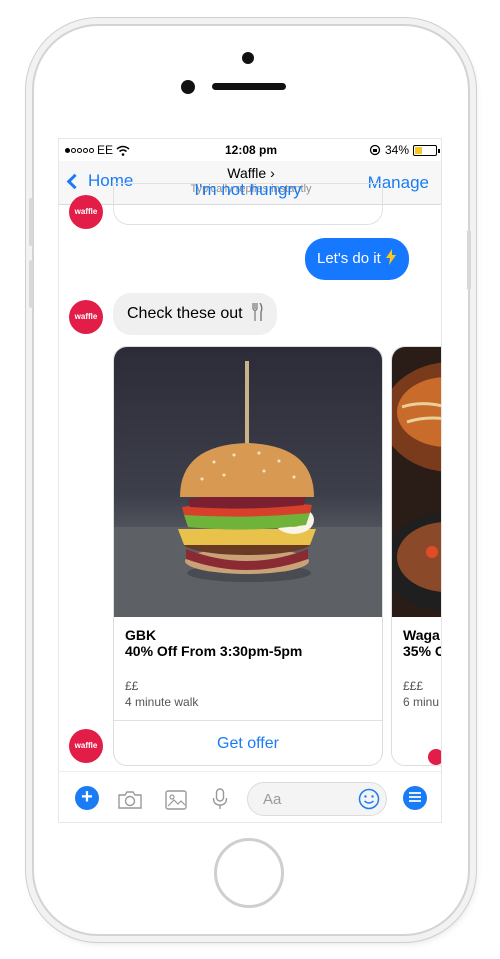 This screenshot has width=500, height=959. Describe the element at coordinates (413, 686) in the screenshot. I see `card-price: £££` at that location.